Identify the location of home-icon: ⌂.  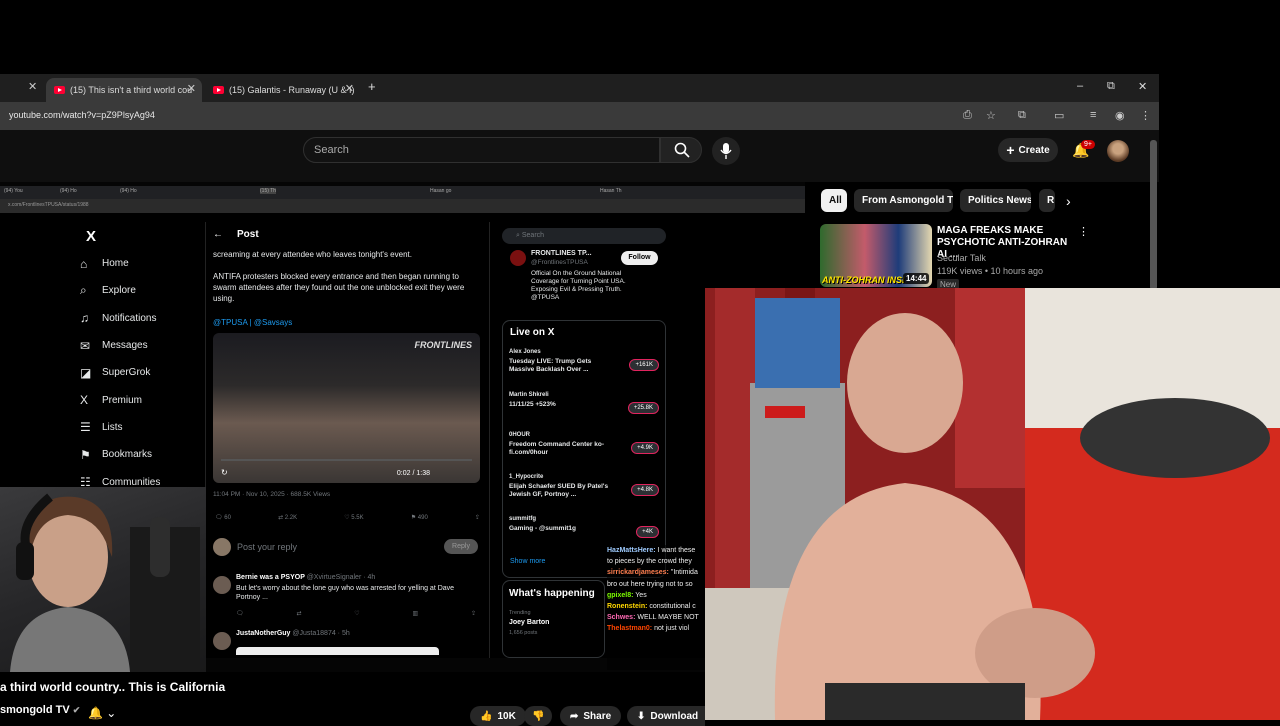
(84, 263).